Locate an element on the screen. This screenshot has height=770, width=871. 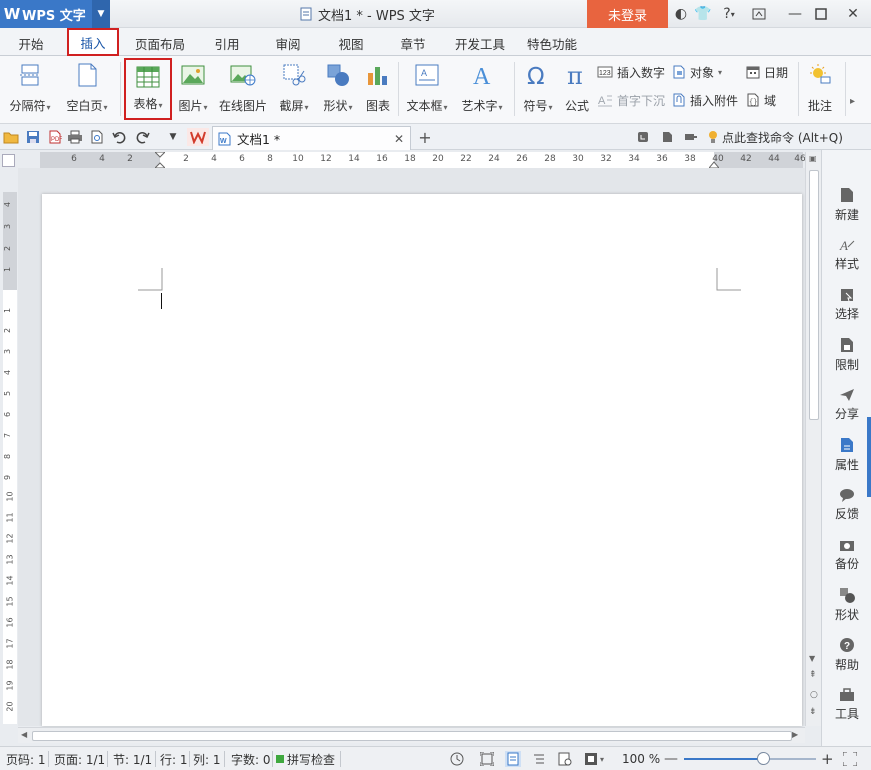
skin-icon: ◐ is located at coordinates (681, 14).